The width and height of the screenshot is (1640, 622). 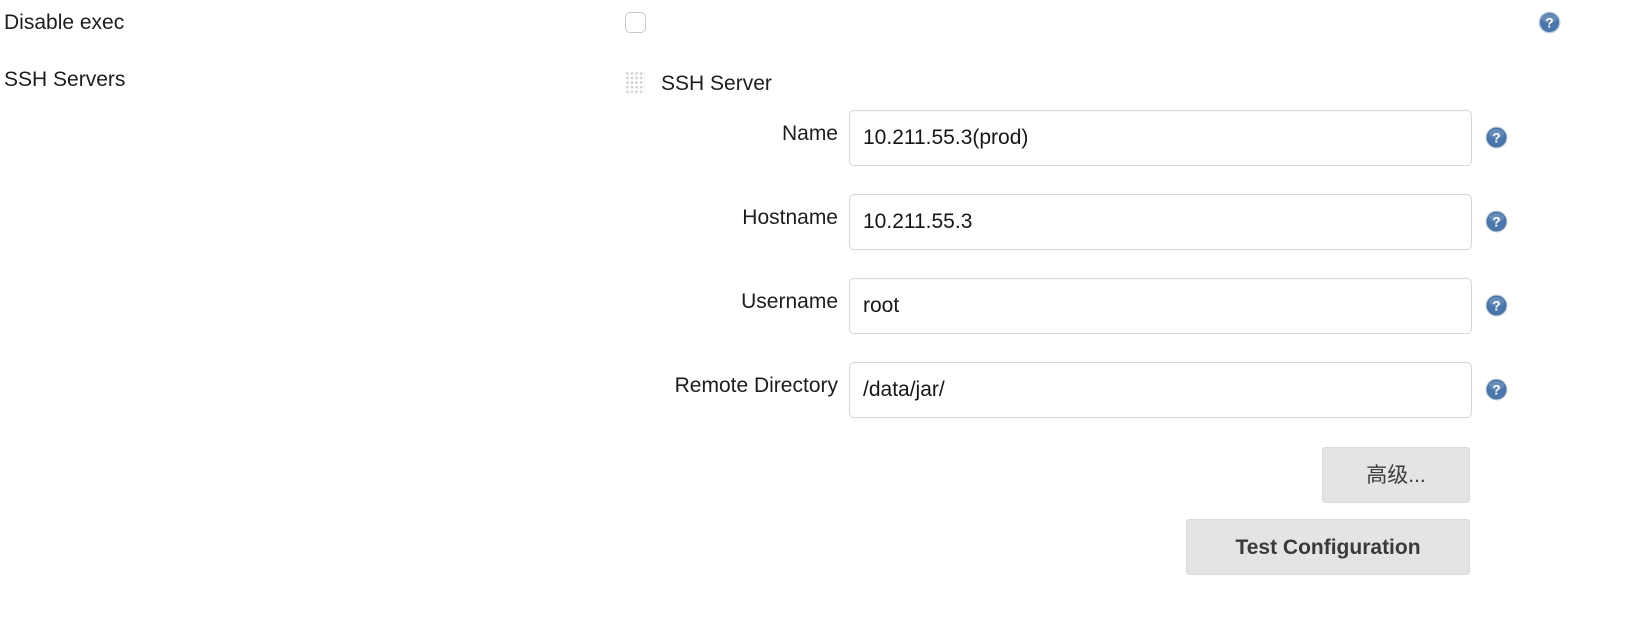 What do you see at coordinates (1328, 547) in the screenshot?
I see `test-configuration-button: Test Configuration` at bounding box center [1328, 547].